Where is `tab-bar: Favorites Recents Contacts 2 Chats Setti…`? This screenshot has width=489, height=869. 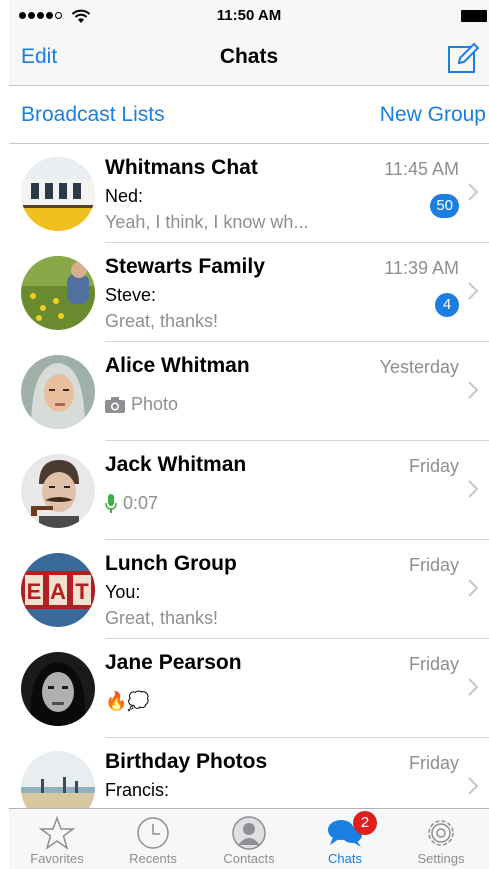 tab-bar: Favorites Recents Contacts 2 Chats Setti… is located at coordinates (249, 838).